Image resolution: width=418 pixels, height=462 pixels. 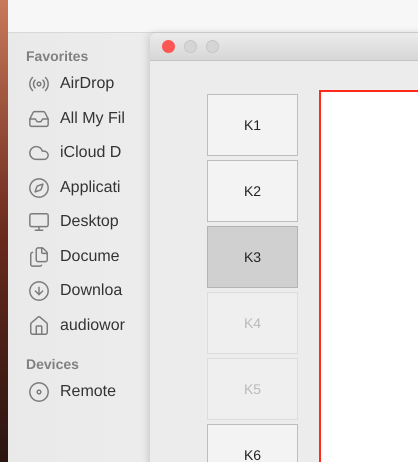 What do you see at coordinates (39, 291) in the screenshot?
I see `download-icon` at bounding box center [39, 291].